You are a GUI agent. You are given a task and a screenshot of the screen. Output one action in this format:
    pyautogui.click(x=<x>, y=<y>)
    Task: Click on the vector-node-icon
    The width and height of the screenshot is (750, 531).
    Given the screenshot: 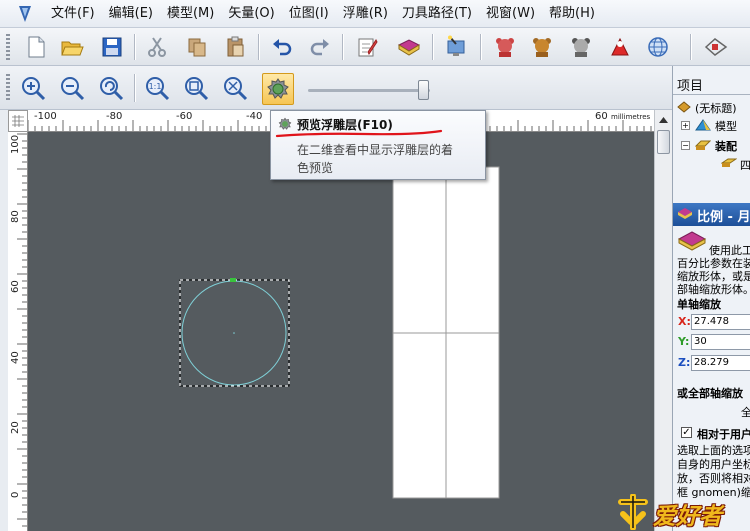 What is the action you would take?
    pyautogui.click(x=716, y=47)
    